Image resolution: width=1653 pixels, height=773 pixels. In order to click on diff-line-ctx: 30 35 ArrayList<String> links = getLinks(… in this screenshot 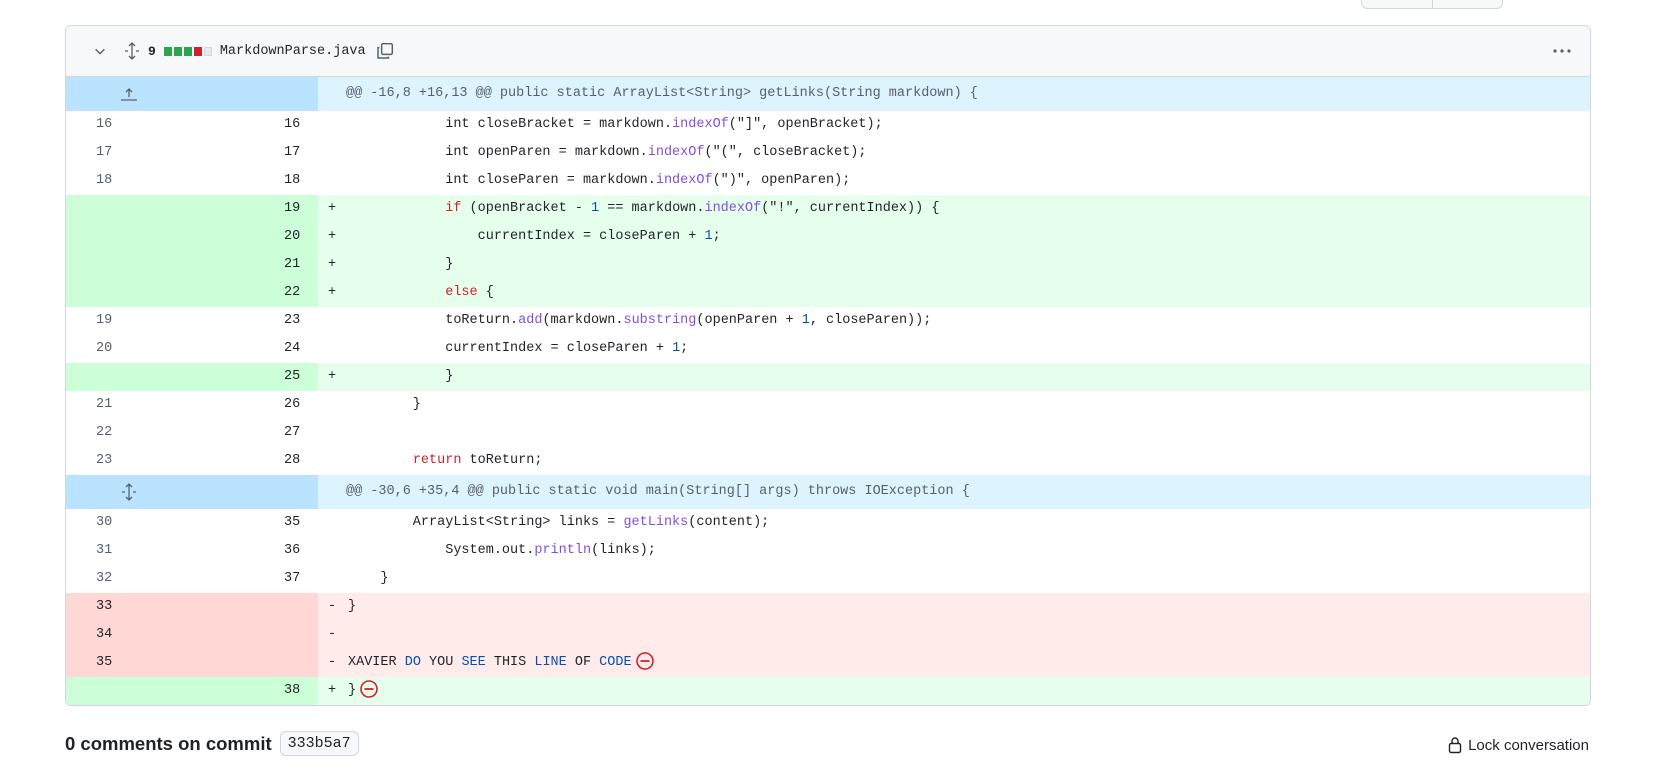, I will do `click(828, 523)`.